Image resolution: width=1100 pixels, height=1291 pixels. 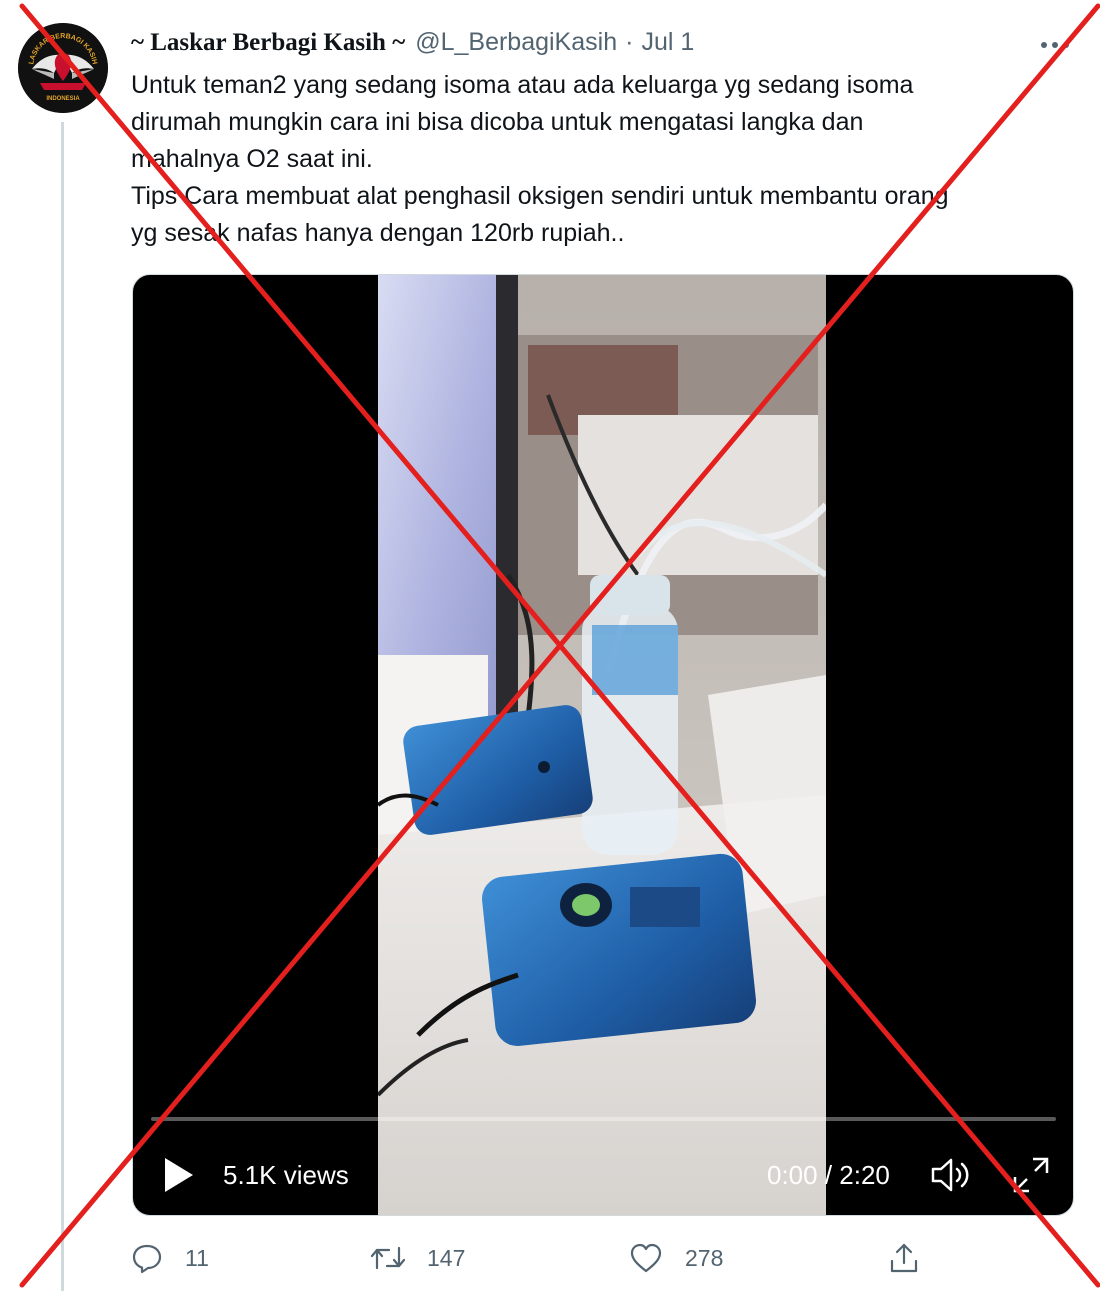 What do you see at coordinates (268, 43) in the screenshot?
I see `display-name: ~ Laskar Berbagi Kasih ~` at bounding box center [268, 43].